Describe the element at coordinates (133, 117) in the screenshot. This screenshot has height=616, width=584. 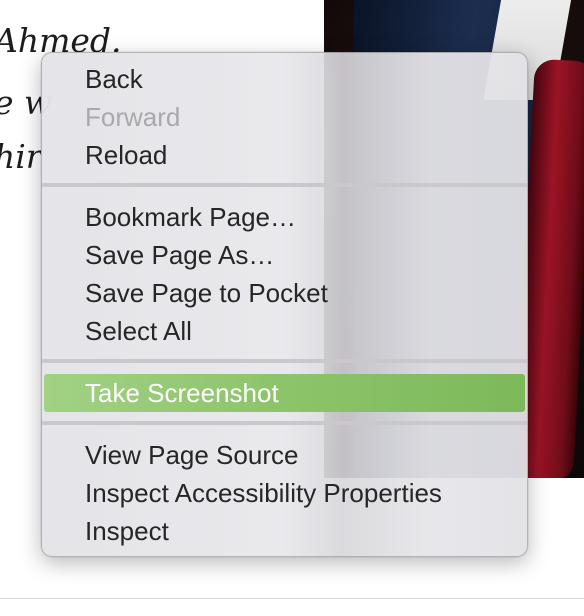
I see `menu-item-forward: Forward` at that location.